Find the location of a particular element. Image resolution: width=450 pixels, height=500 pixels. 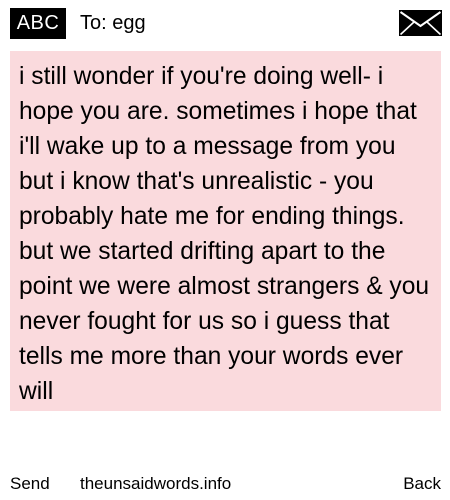

back-button: Back is located at coordinates (422, 484).